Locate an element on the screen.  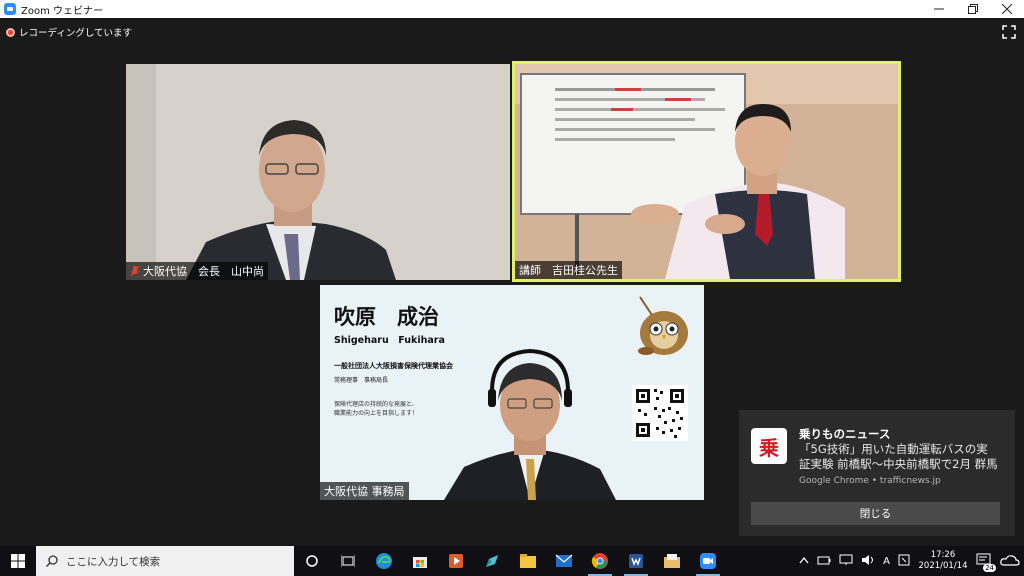
window-controls is located at coordinates (973, 9).